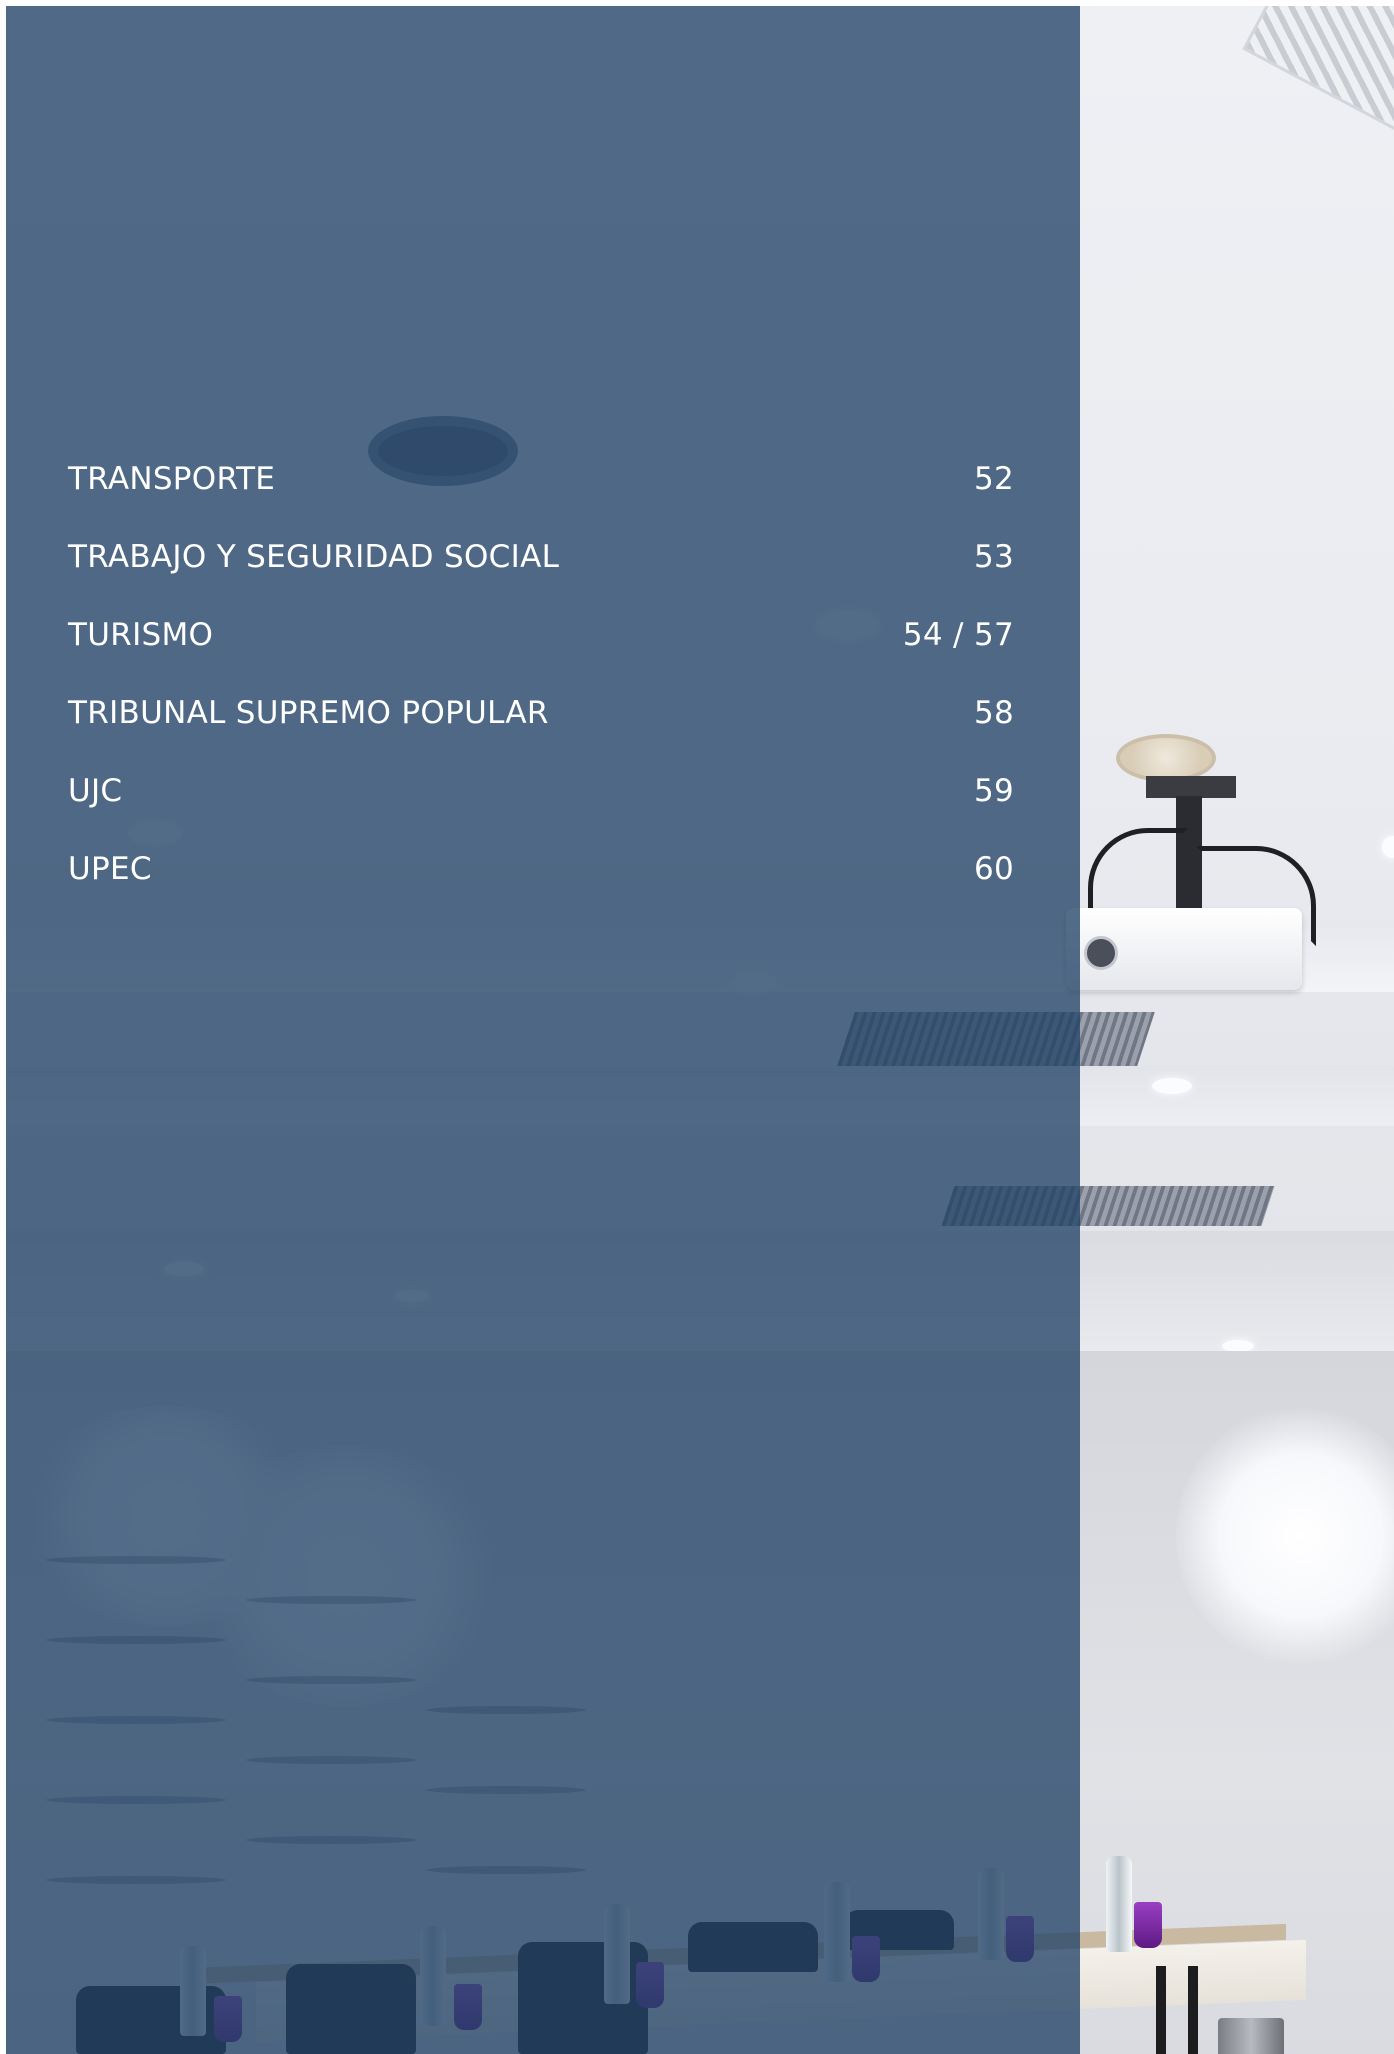  I want to click on smoke-detector, so click(1166, 758).